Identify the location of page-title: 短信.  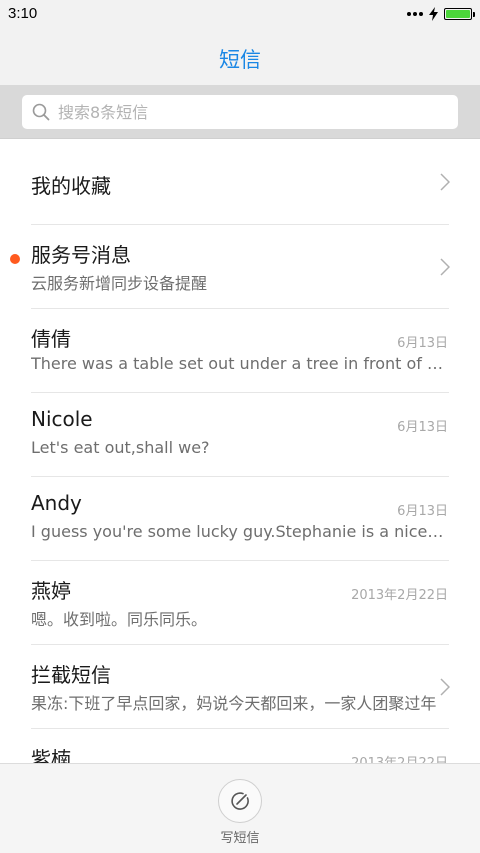
(240, 60).